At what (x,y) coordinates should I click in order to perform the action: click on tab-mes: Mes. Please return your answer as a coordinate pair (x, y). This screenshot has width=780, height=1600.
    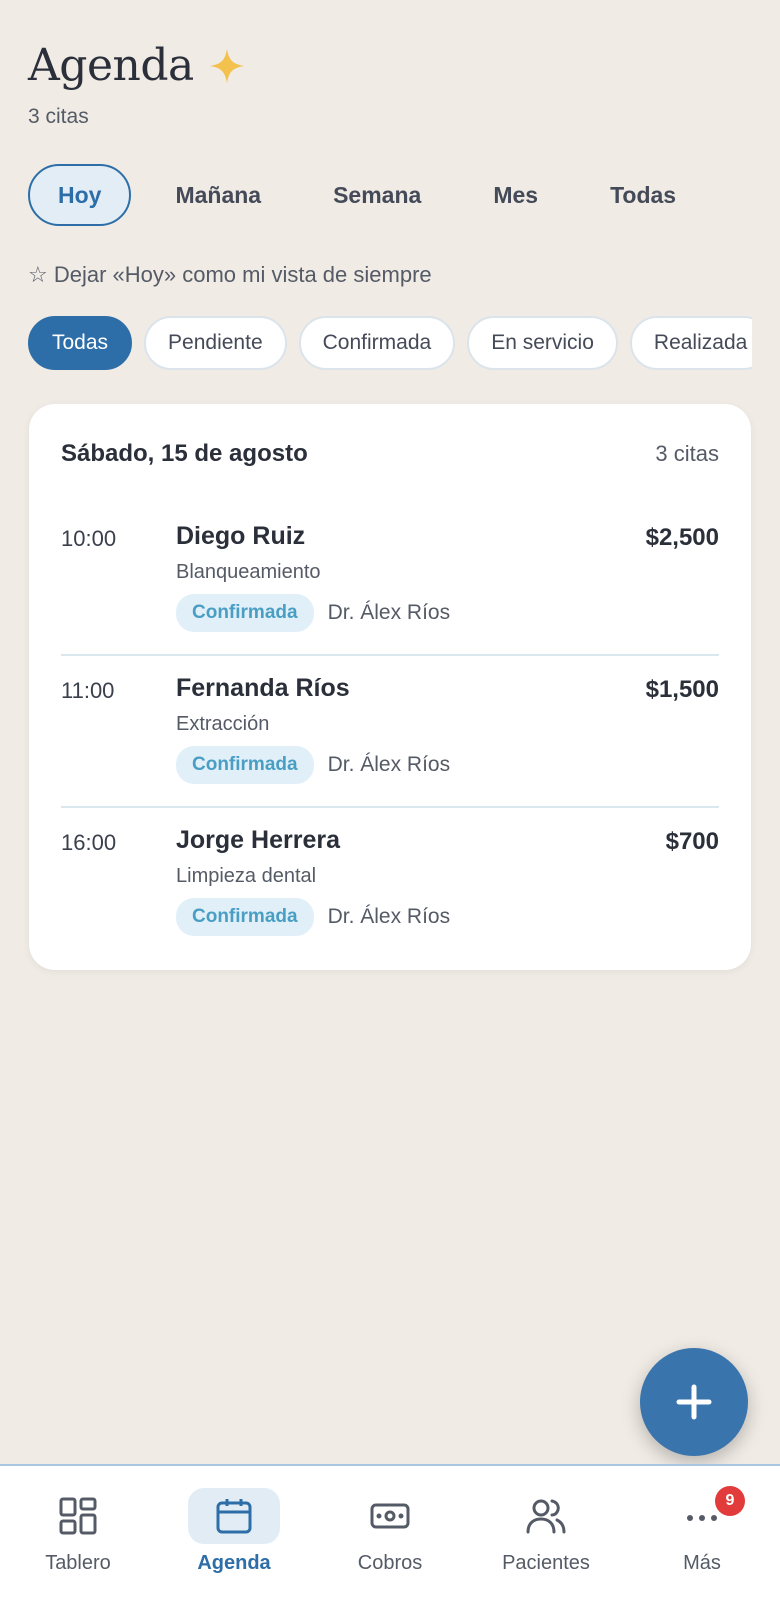
    Looking at the image, I should click on (515, 195).